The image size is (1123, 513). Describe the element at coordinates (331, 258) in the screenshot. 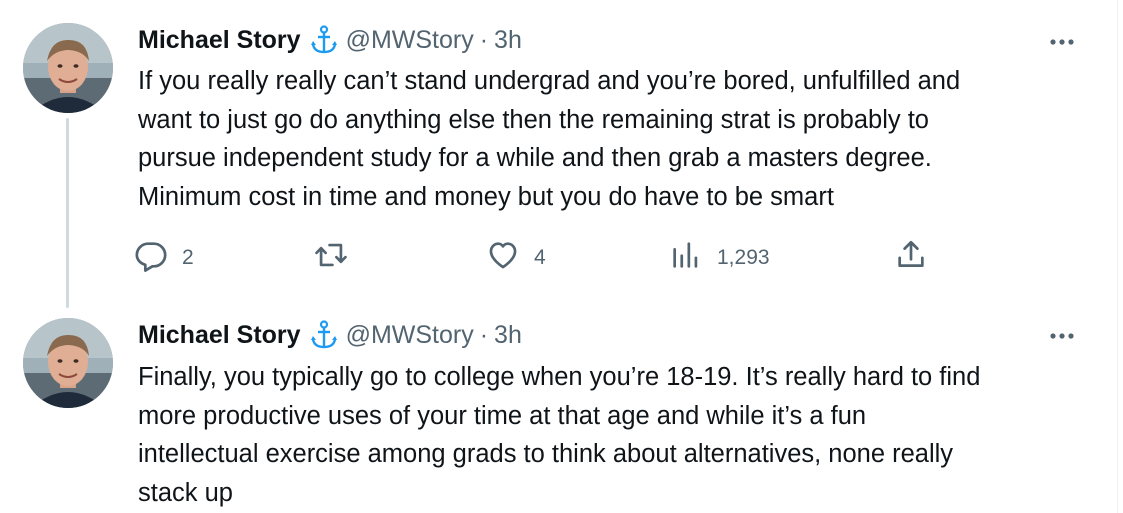

I see `retweet-icon` at that location.